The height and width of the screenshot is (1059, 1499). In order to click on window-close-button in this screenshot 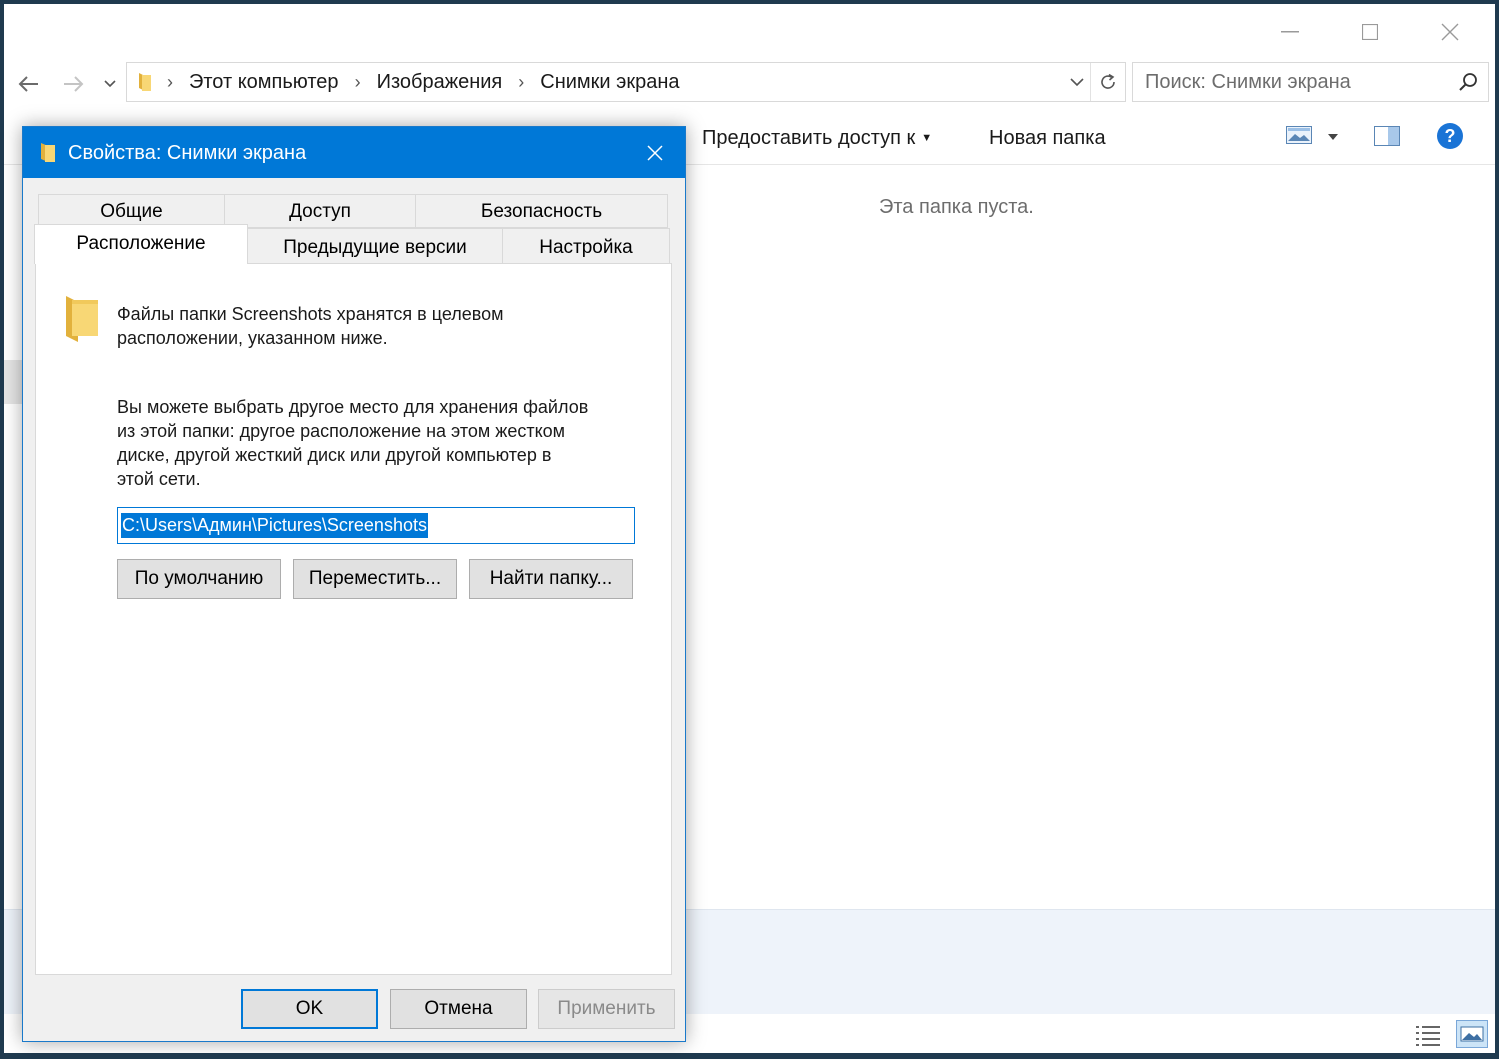, I will do `click(1450, 32)`.